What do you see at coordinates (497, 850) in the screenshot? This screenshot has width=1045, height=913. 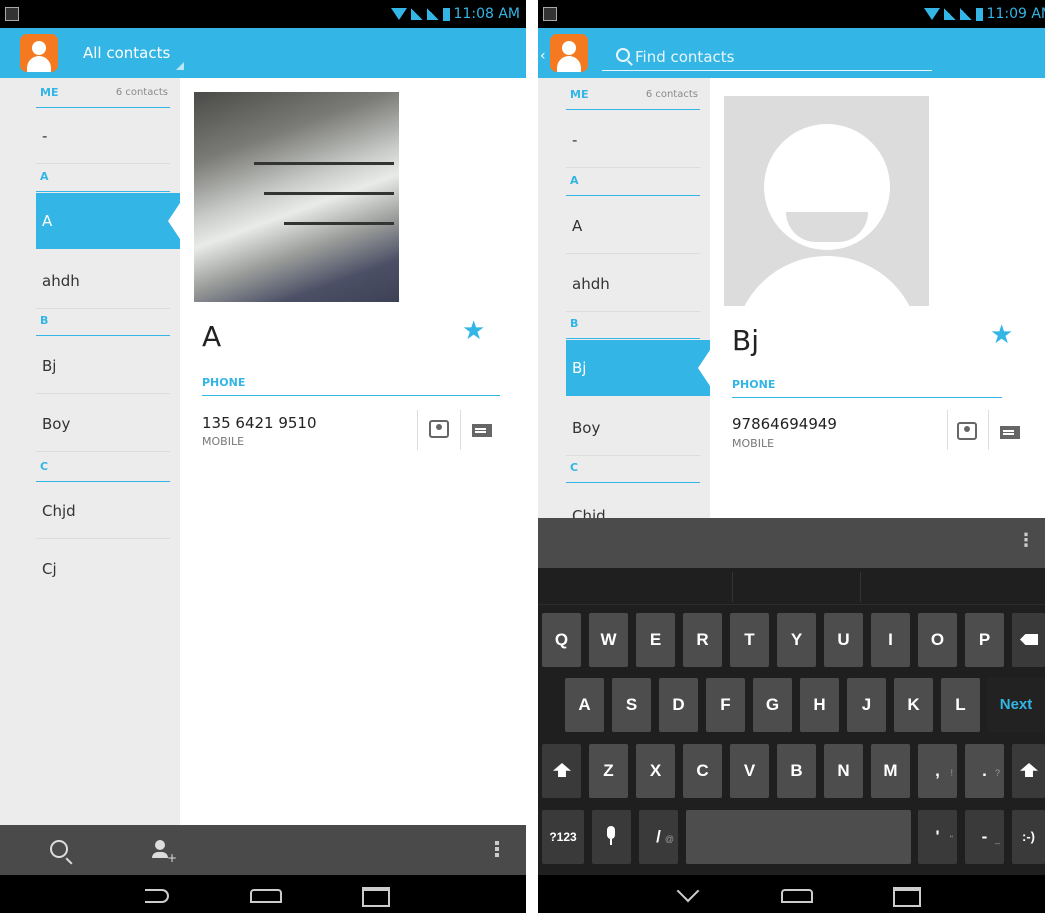 I see `overflow-menu-icon` at bounding box center [497, 850].